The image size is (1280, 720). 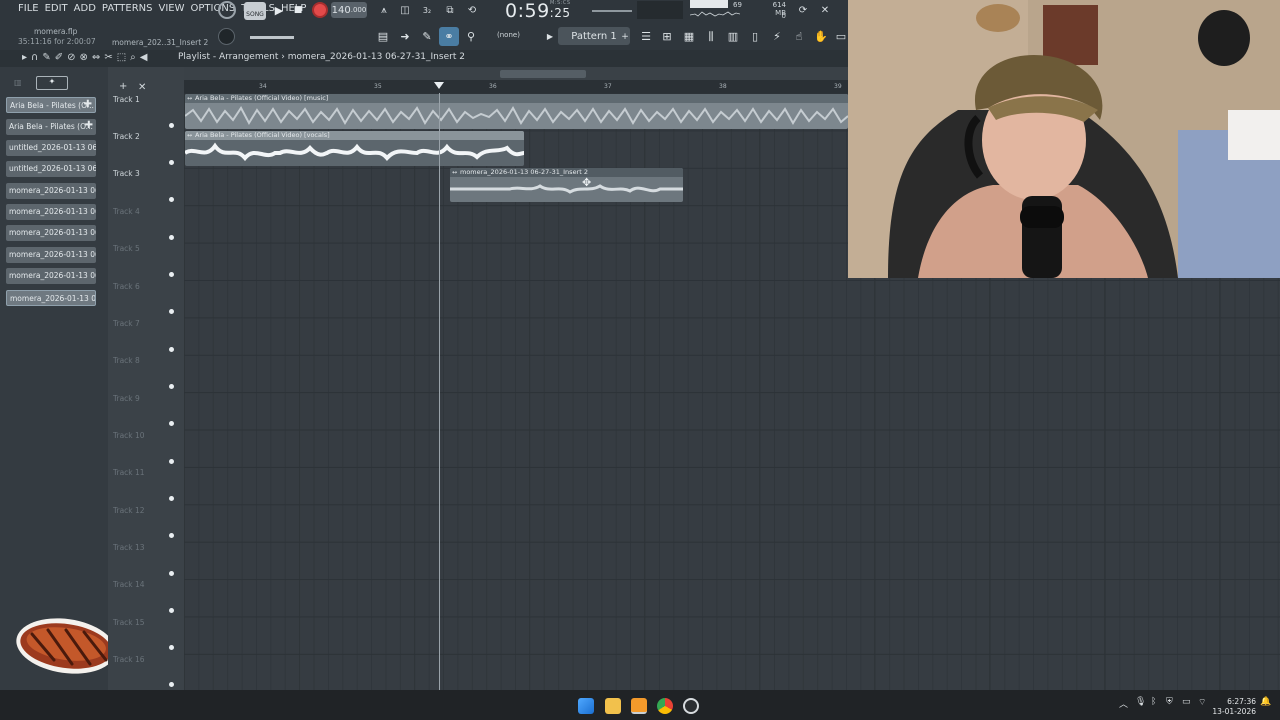 What do you see at coordinates (472, 10) in the screenshot?
I see `loop-record-icon: ⟲` at bounding box center [472, 10].